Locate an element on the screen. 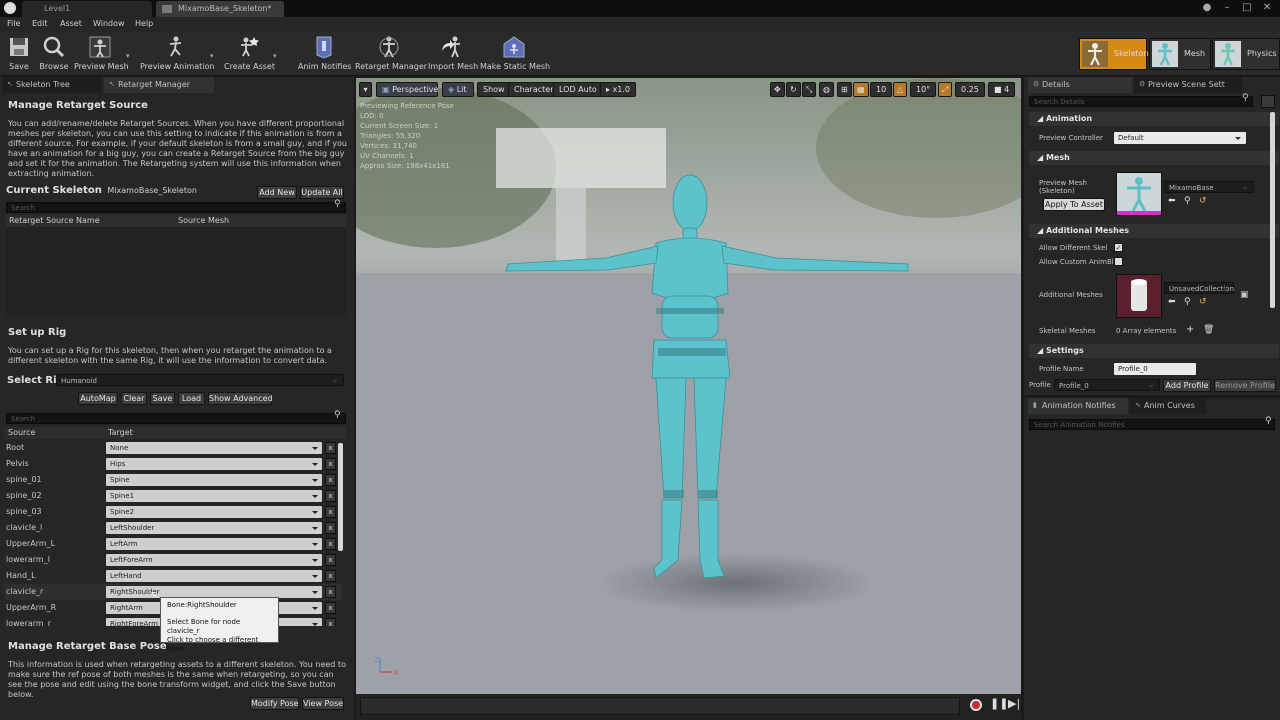 The height and width of the screenshot is (720, 1280). tab-retarget-manager: ↖ Retarget Manager is located at coordinates (159, 85).